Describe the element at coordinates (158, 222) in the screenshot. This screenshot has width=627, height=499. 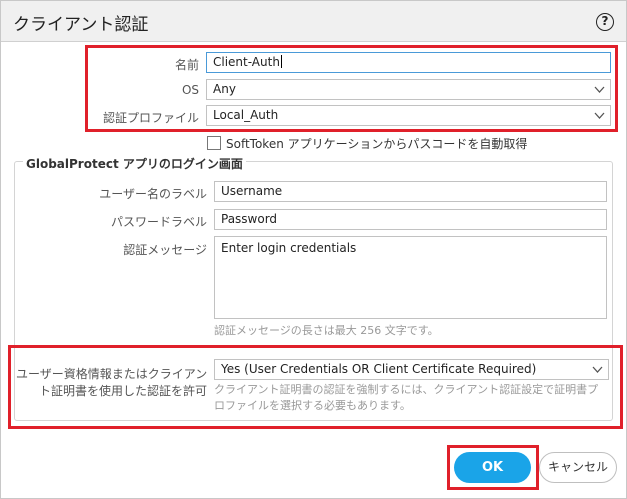
I see `password-label-label: パスワードラベル` at that location.